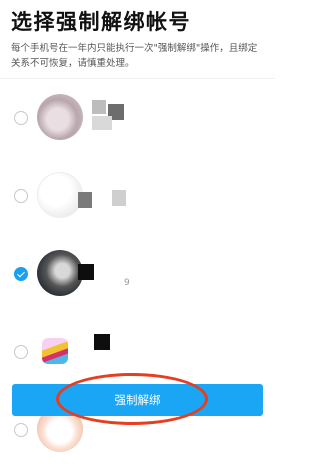 The height and width of the screenshot is (476, 320). Describe the element at coordinates (55, 351) in the screenshot. I see `game-logo-avatar` at that location.